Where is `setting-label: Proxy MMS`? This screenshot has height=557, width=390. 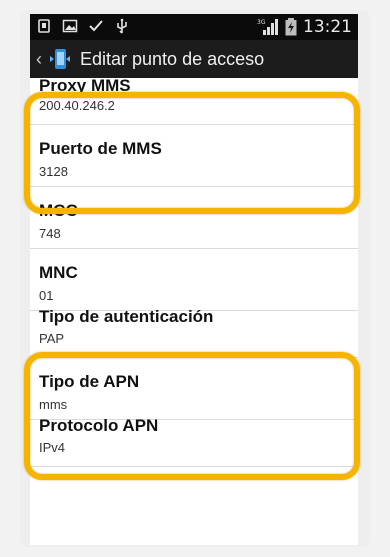
setting-label: Proxy MMS is located at coordinates (85, 85).